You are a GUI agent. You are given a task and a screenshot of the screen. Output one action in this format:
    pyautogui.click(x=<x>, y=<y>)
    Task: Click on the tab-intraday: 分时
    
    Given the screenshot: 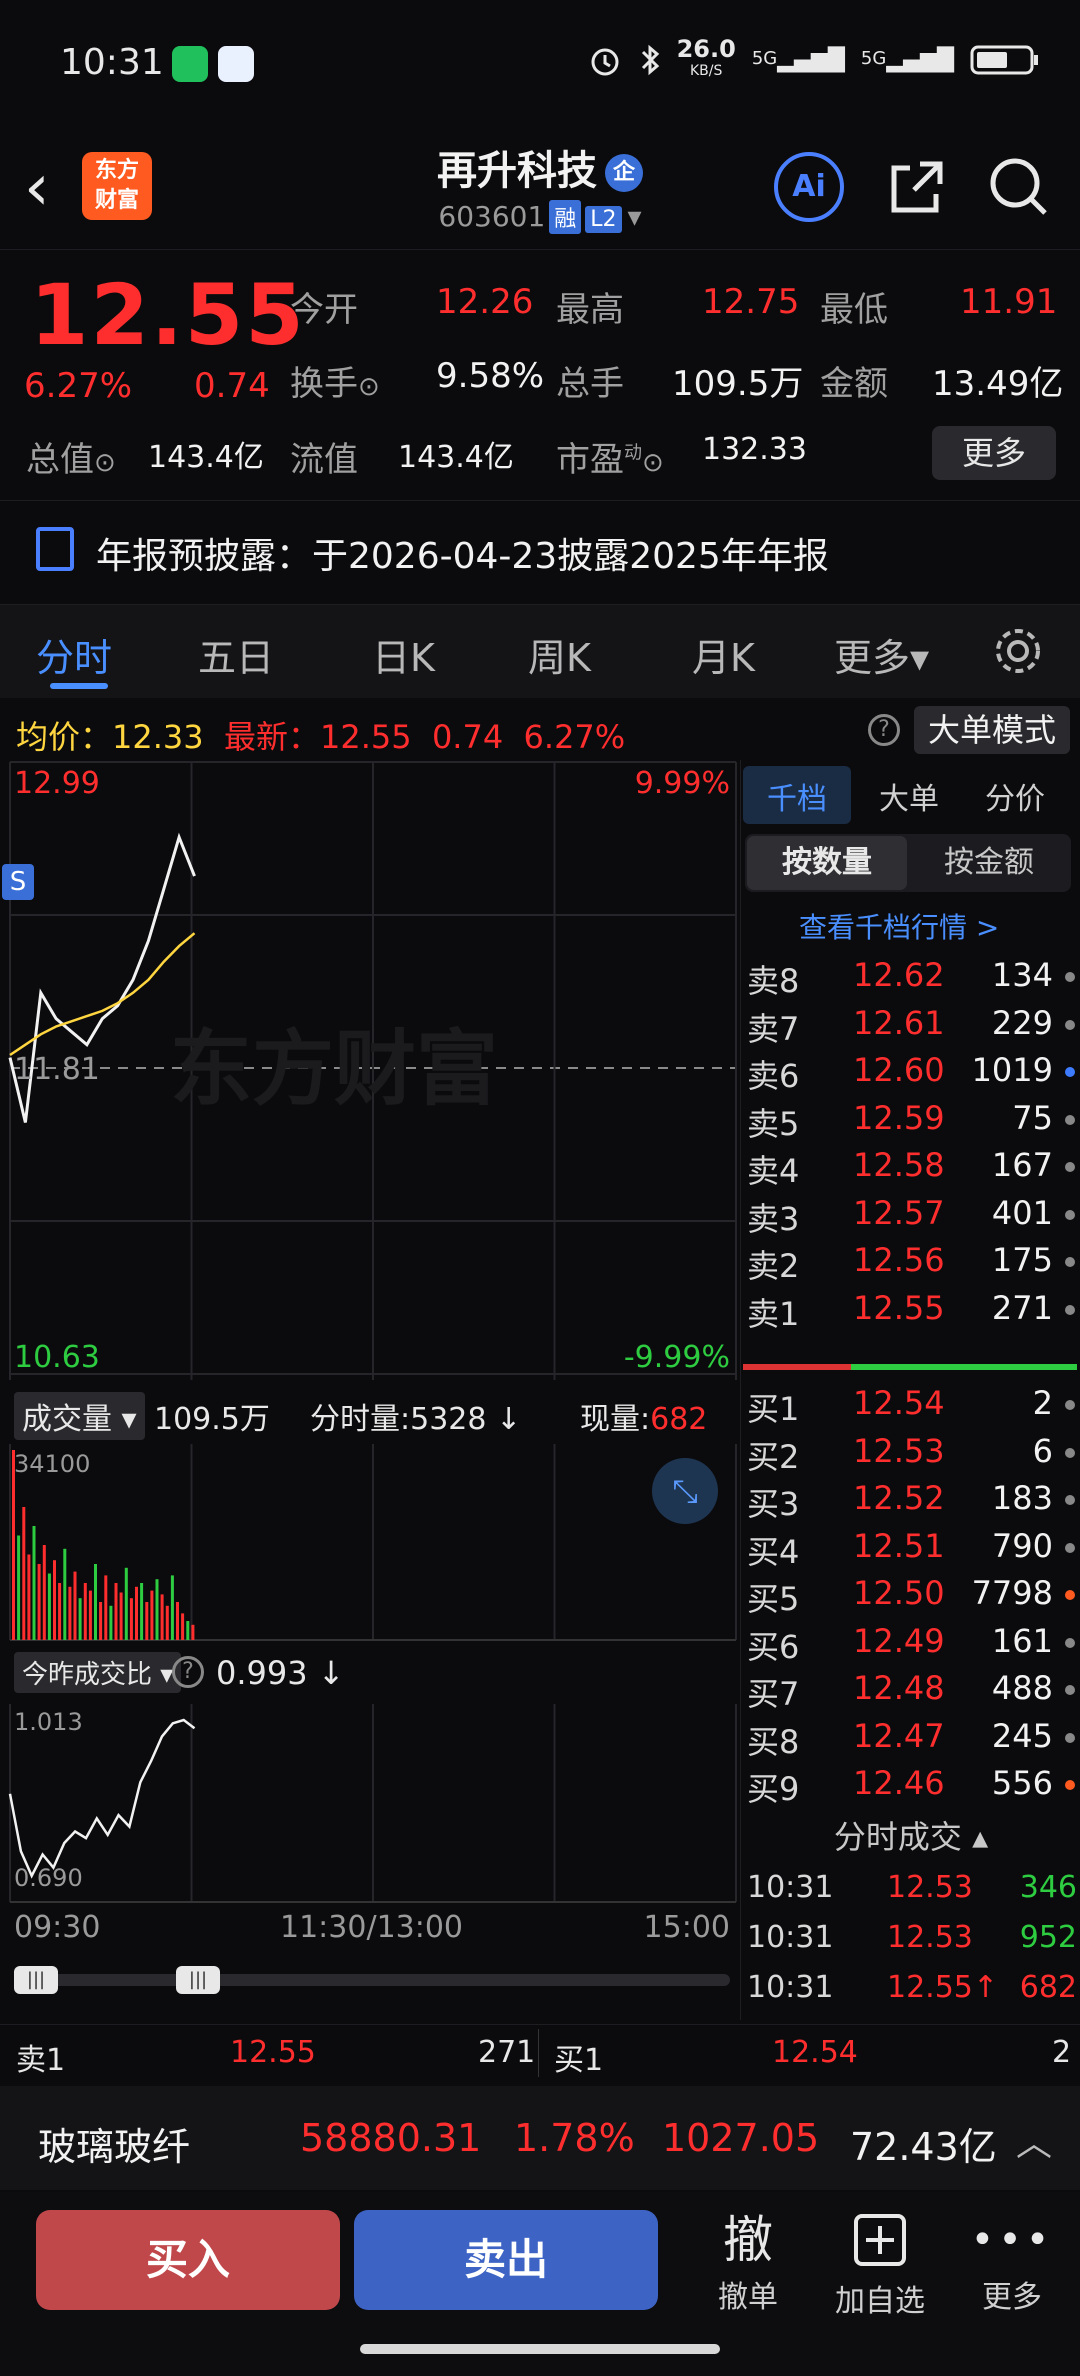 What is the action you would take?
    pyautogui.click(x=74, y=654)
    